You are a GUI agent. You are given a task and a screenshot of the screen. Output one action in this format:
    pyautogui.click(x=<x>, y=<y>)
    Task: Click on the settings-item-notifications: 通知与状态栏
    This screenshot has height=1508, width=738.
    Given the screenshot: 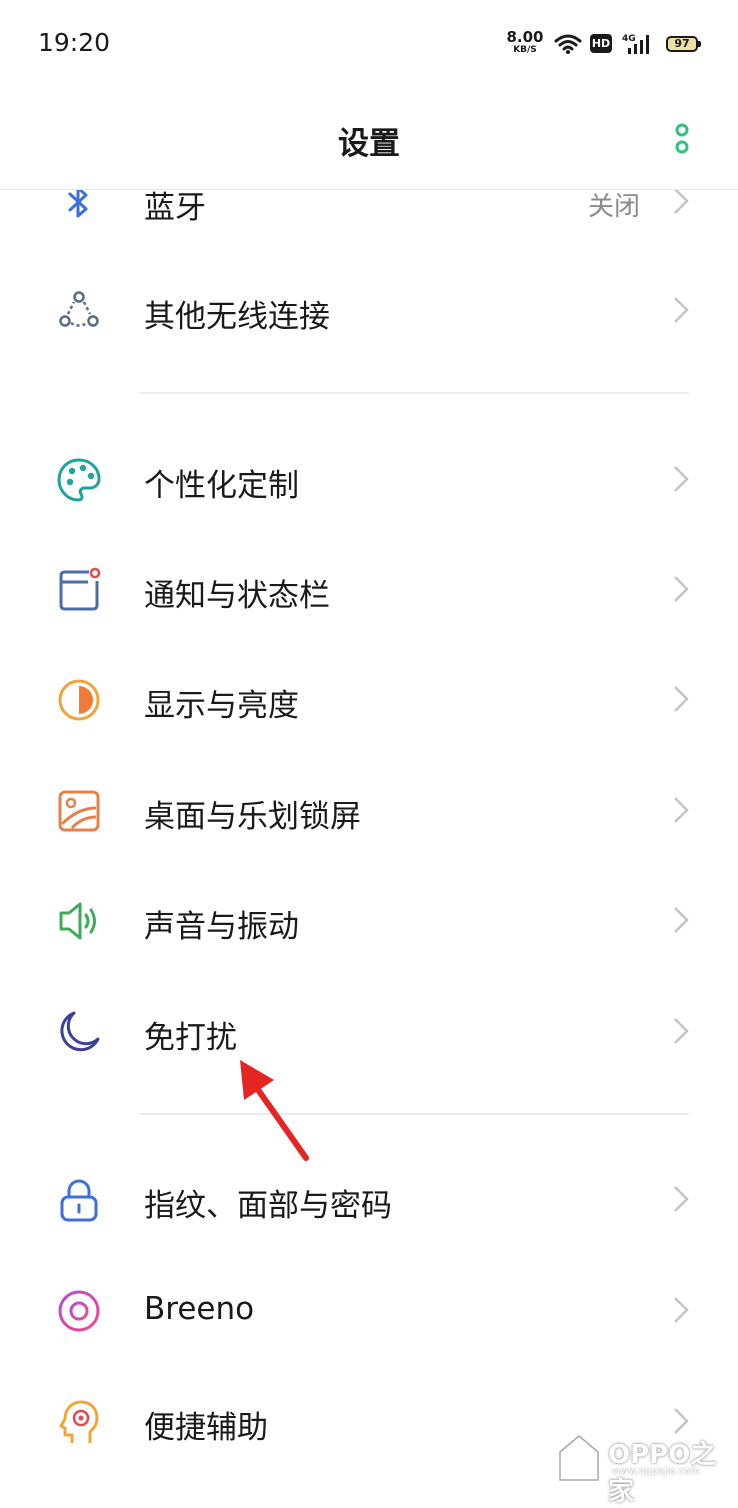 What is the action you would take?
    pyautogui.click(x=369, y=589)
    